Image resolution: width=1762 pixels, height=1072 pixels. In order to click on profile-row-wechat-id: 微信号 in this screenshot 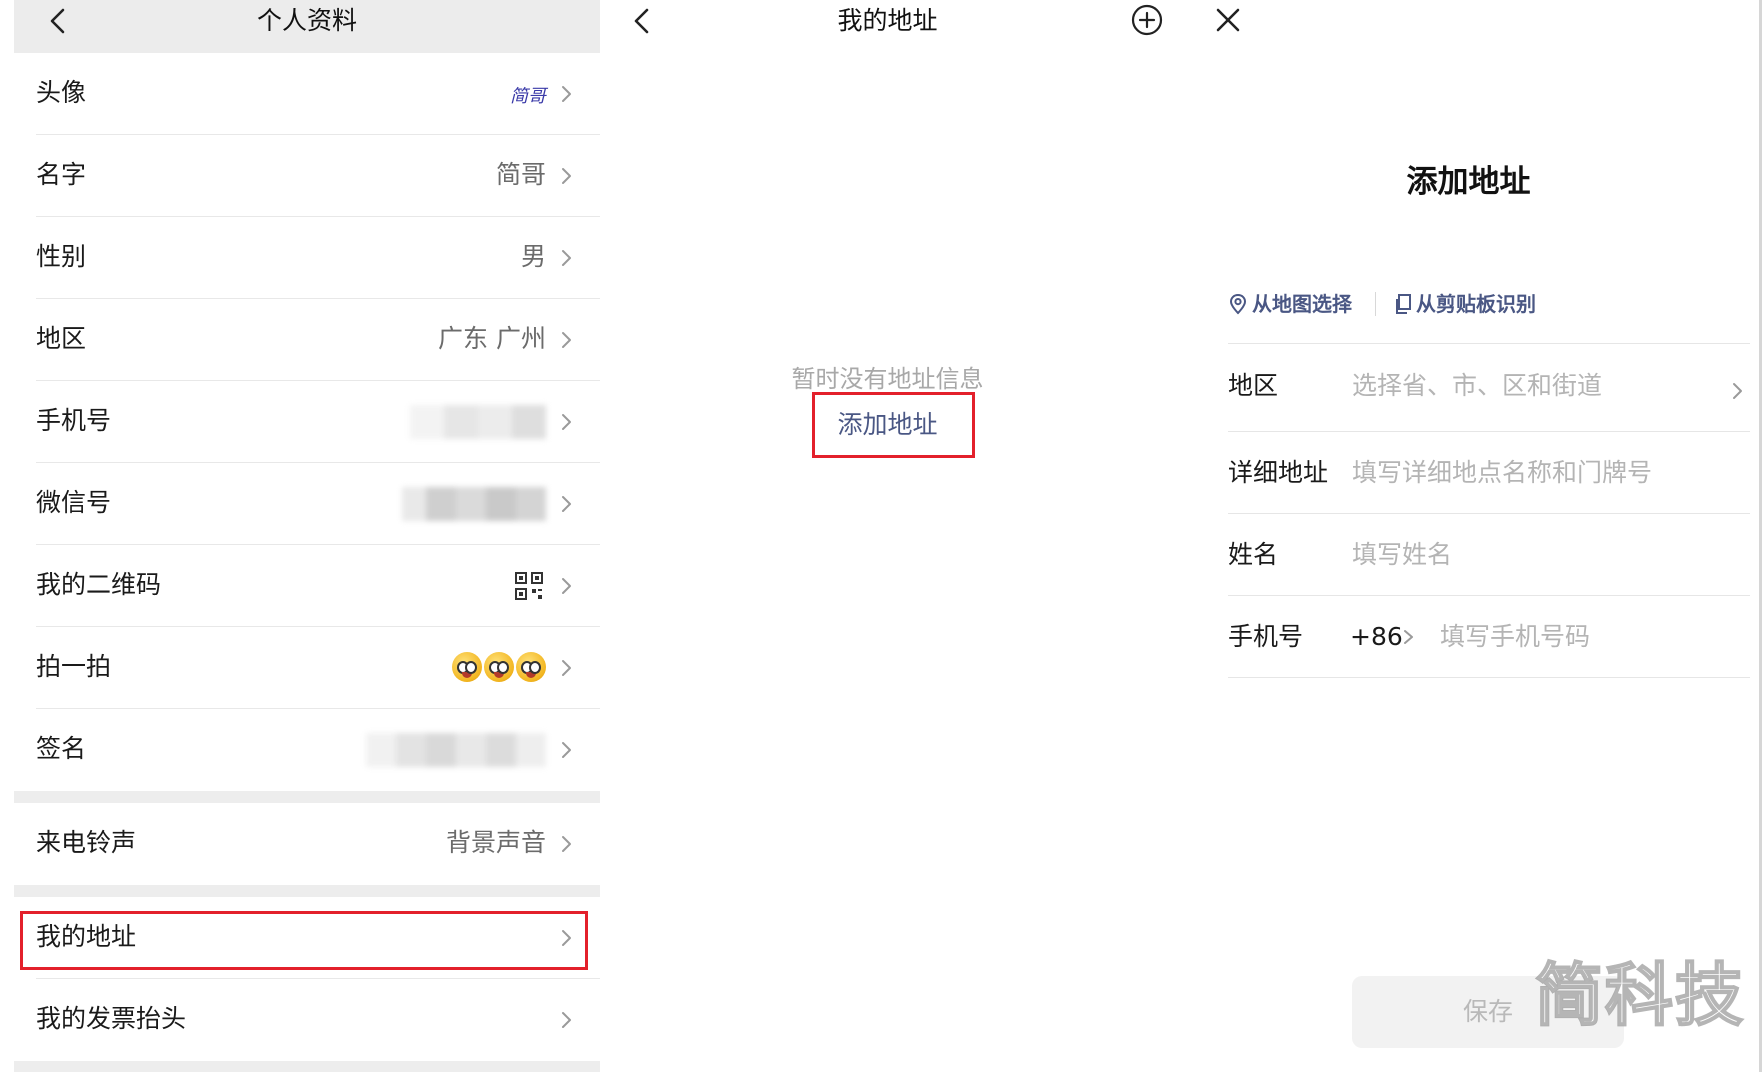, I will do `click(307, 504)`.